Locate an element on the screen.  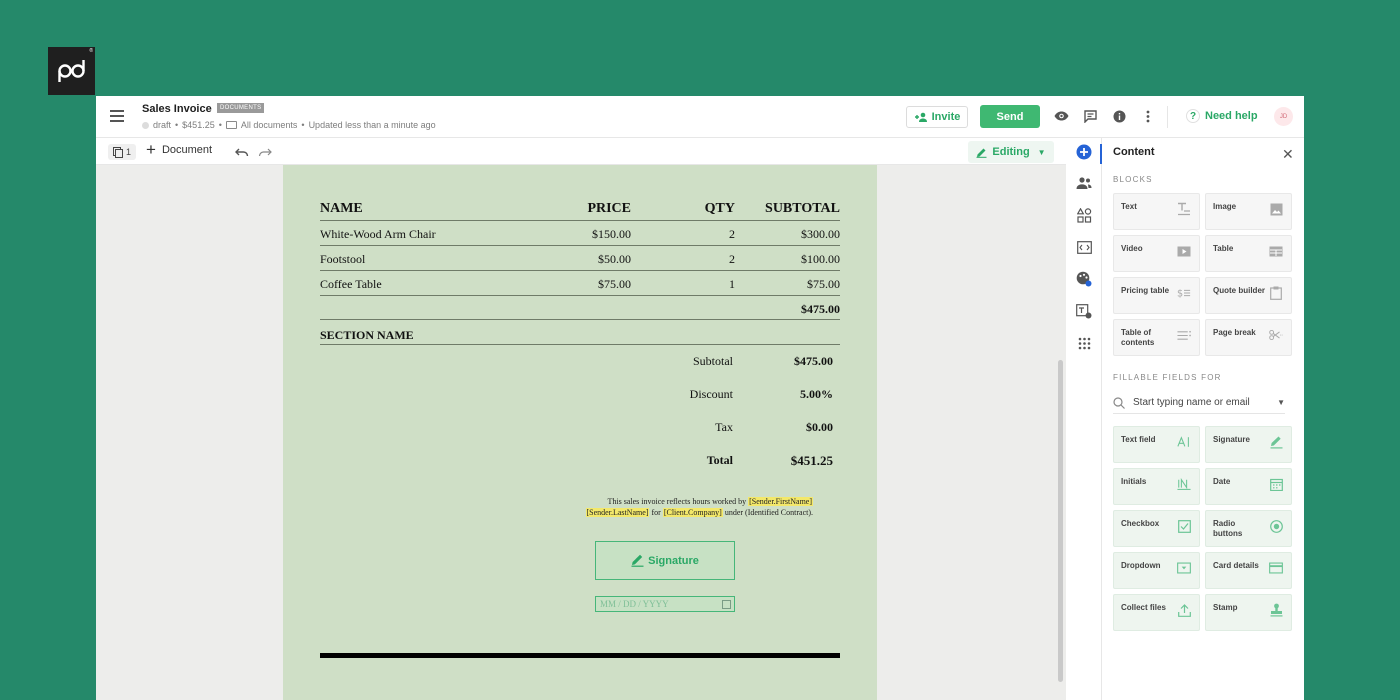
blocks-heading: BLOCKS is located at coordinates (1133, 179).